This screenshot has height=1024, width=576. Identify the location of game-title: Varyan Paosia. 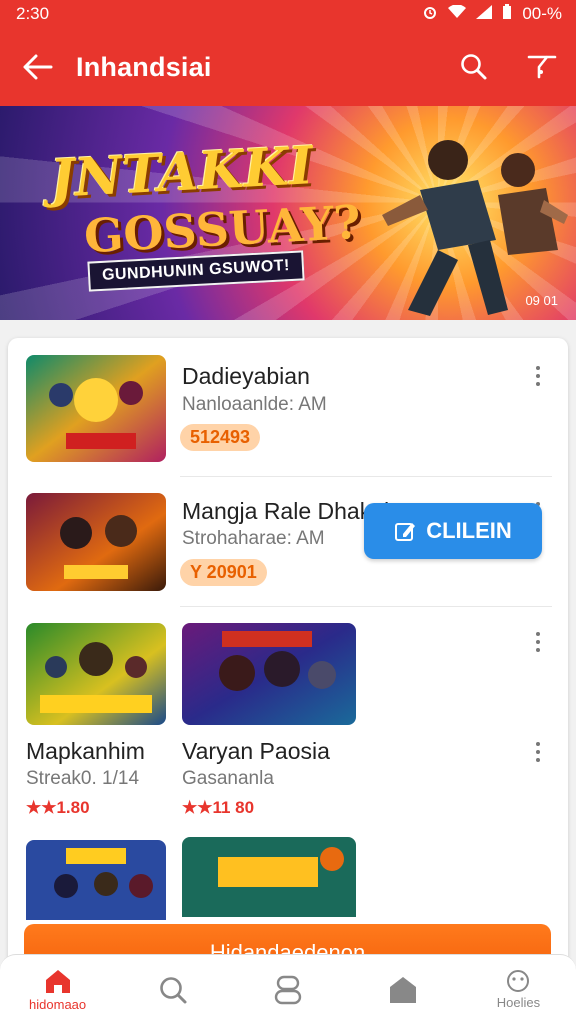
(256, 751).